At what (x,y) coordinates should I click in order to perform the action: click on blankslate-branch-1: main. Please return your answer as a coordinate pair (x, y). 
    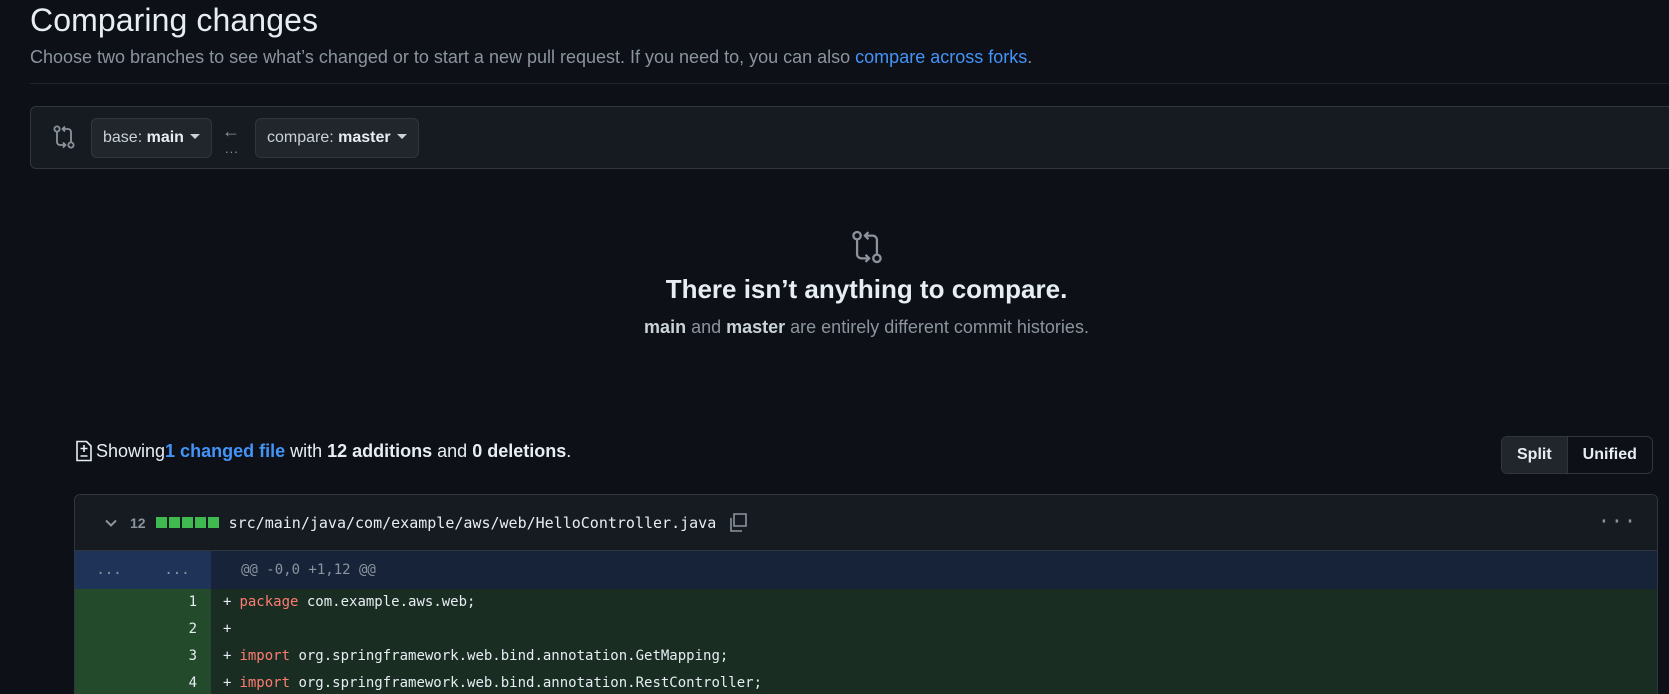
    Looking at the image, I should click on (665, 327).